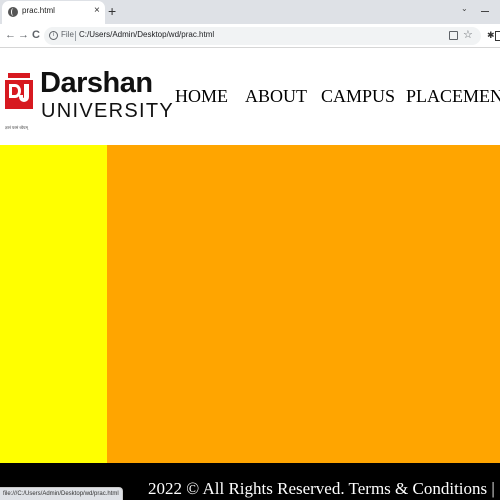 This screenshot has width=500, height=500. What do you see at coordinates (276, 96) in the screenshot?
I see `nav-about: ABOUT` at bounding box center [276, 96].